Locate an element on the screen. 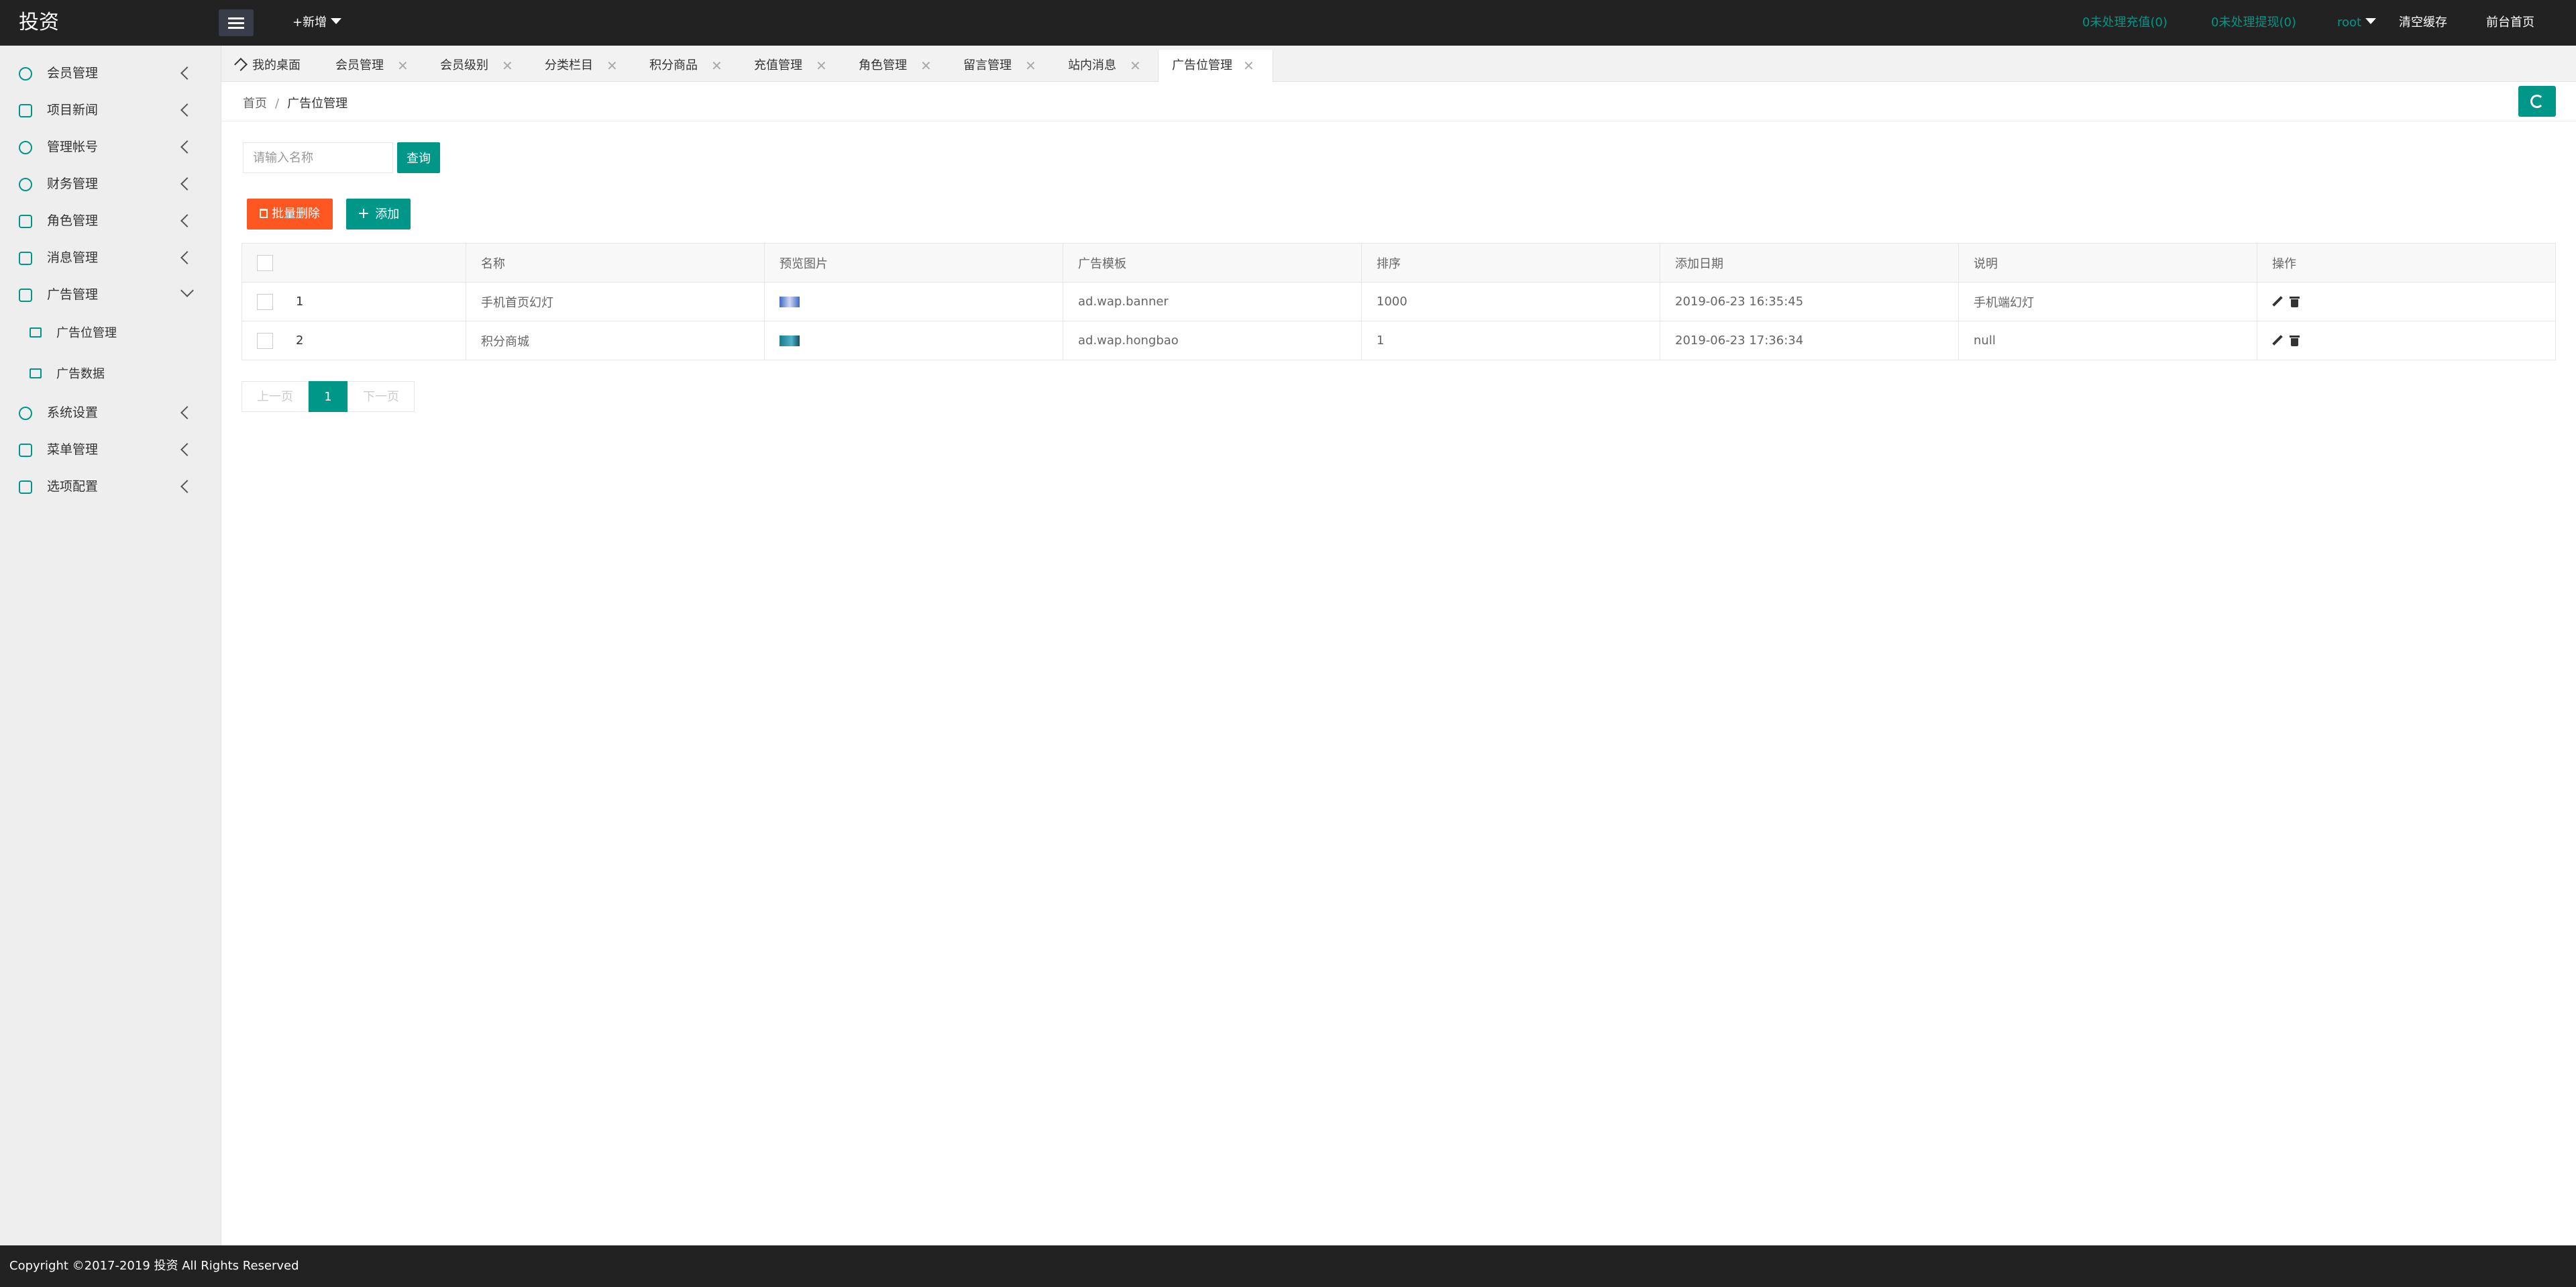  tab-label: 积分商品 is located at coordinates (673, 65).